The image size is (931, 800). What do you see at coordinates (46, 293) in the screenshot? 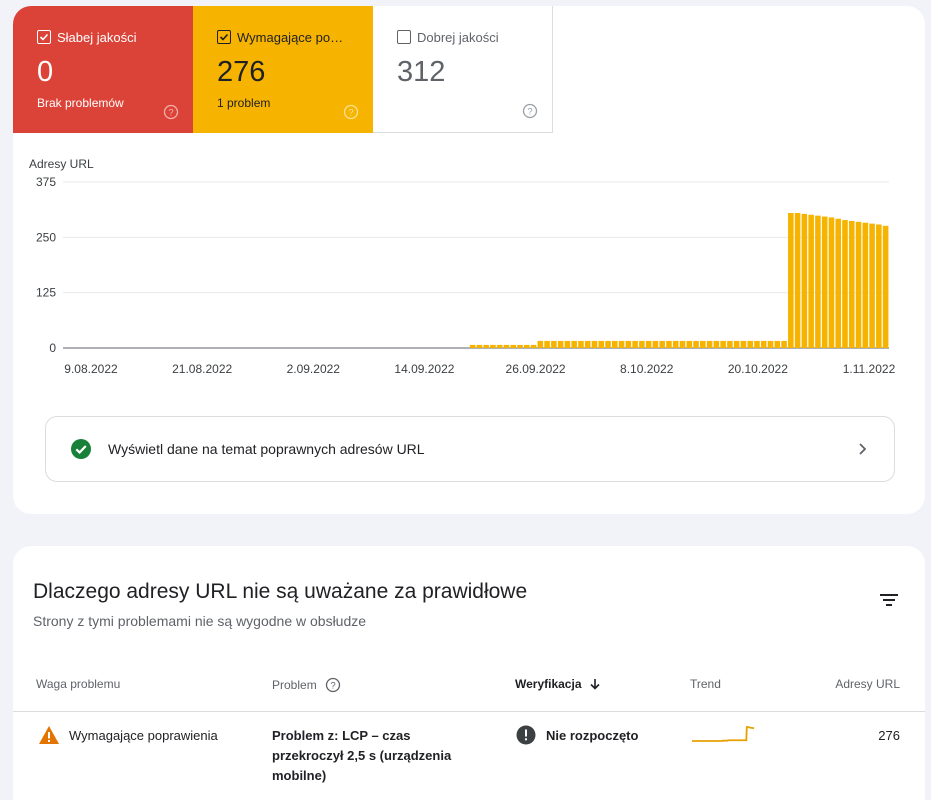
I see `chart-y-tick-label: 125` at bounding box center [46, 293].